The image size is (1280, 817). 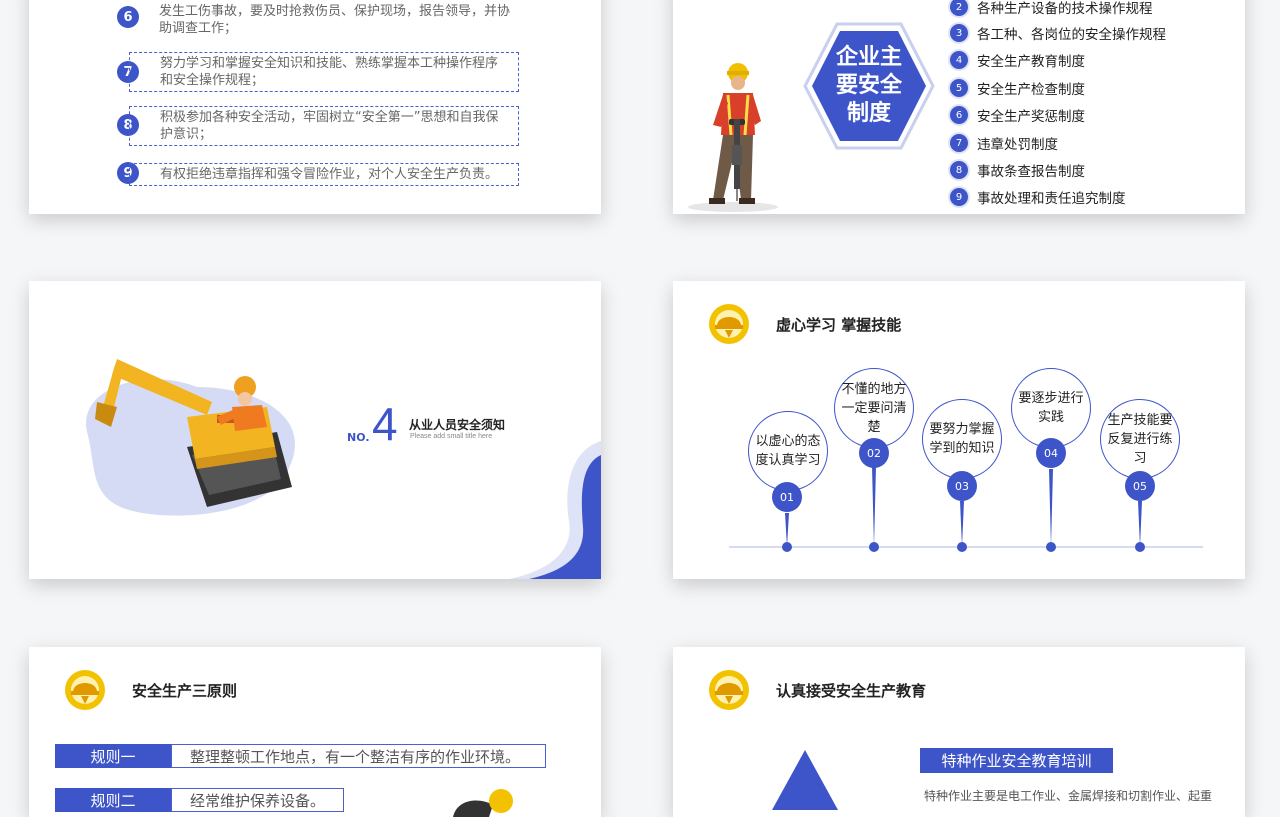 I want to click on duty-item-label: 努力学习和掌握安全知识和技能、熟练掌握本工种操作程序和安全操作规程；, so click(x=329, y=72).